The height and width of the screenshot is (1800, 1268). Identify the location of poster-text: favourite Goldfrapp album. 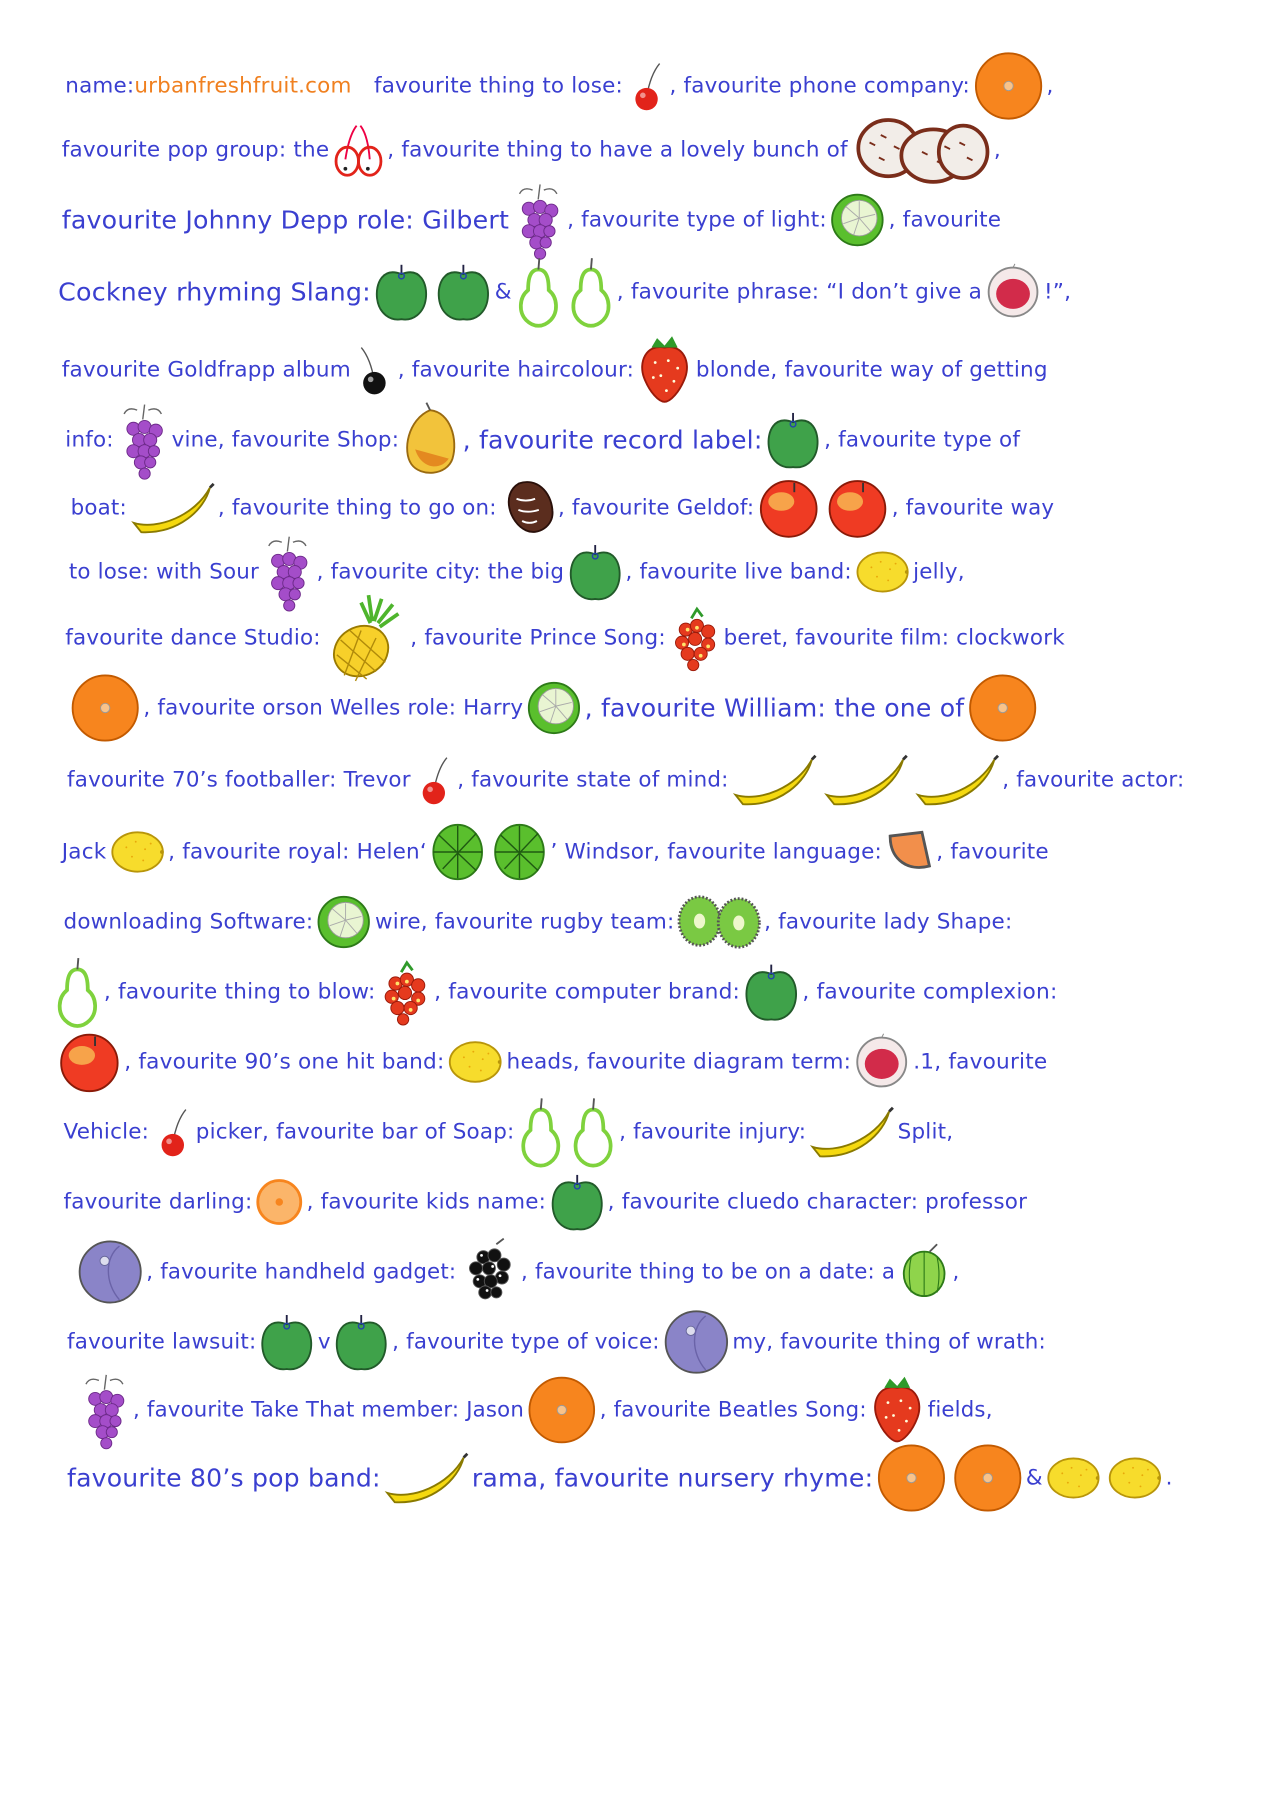
(206, 370).